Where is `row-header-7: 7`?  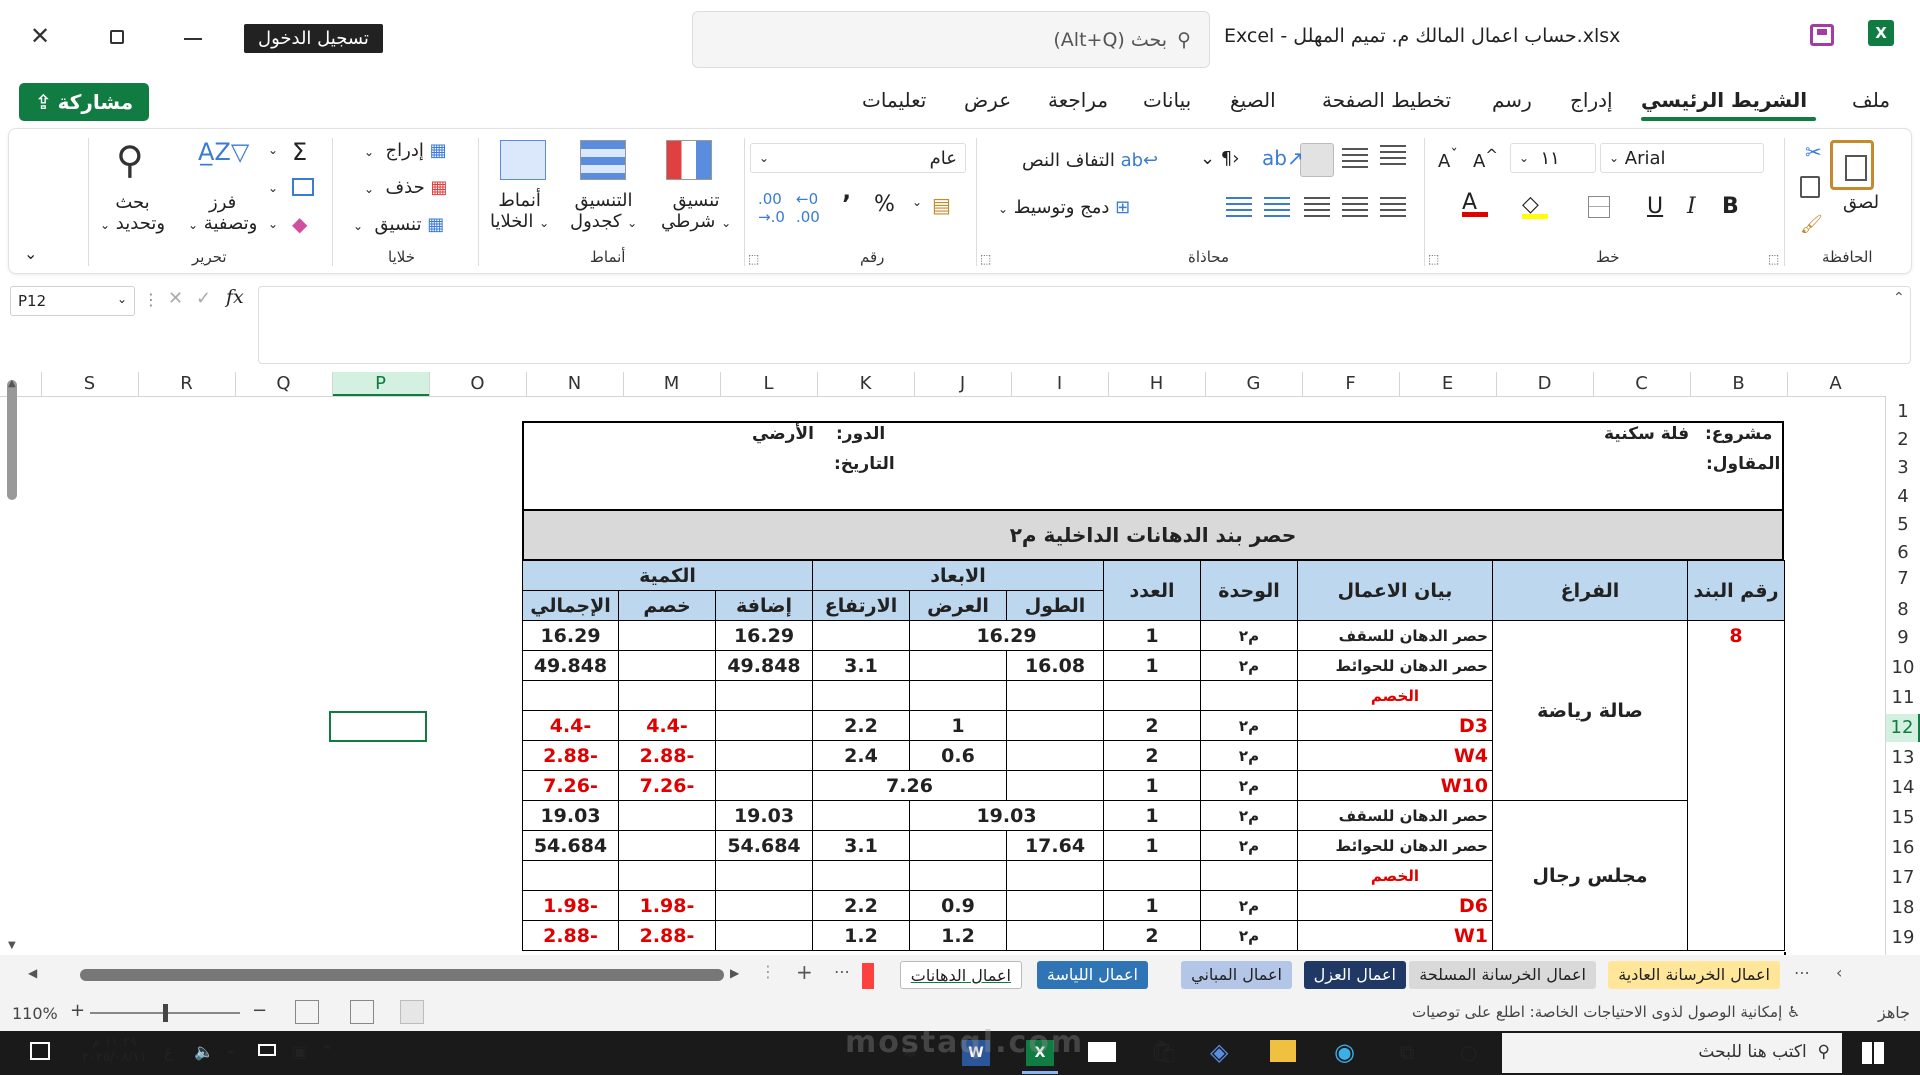 row-header-7: 7 is located at coordinates (1903, 579).